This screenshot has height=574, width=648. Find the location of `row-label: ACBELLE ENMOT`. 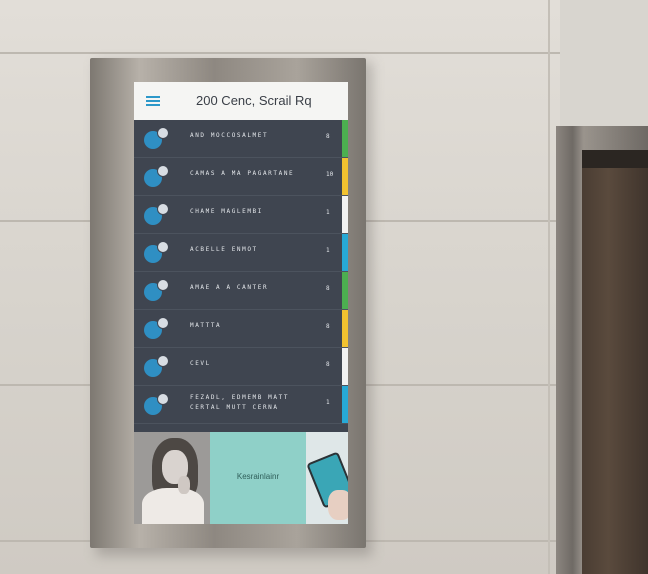

row-label: ACBELLE ENMOT is located at coordinates (224, 249).